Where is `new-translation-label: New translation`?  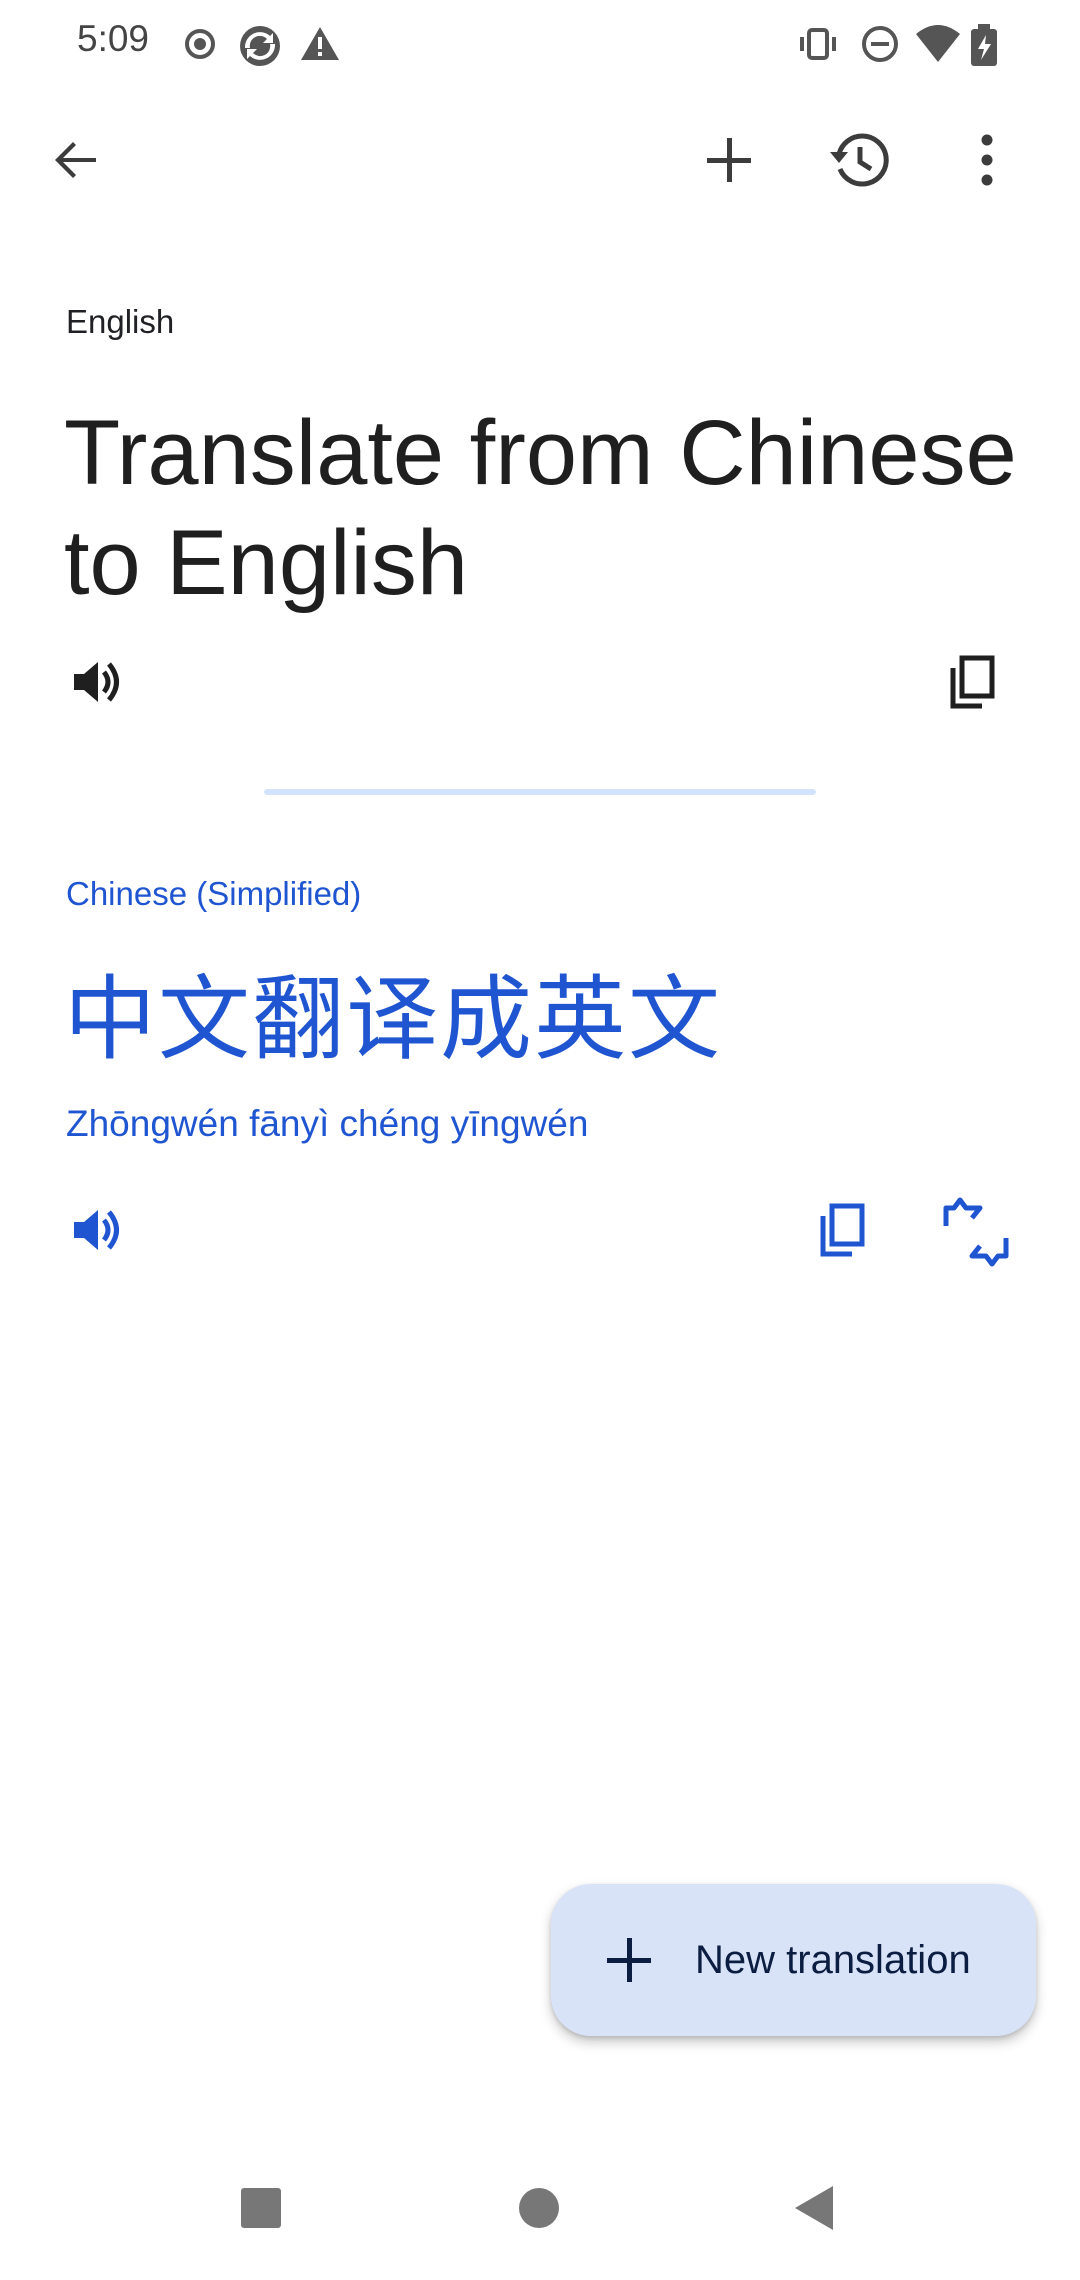 new-translation-label: New translation is located at coordinates (833, 1959).